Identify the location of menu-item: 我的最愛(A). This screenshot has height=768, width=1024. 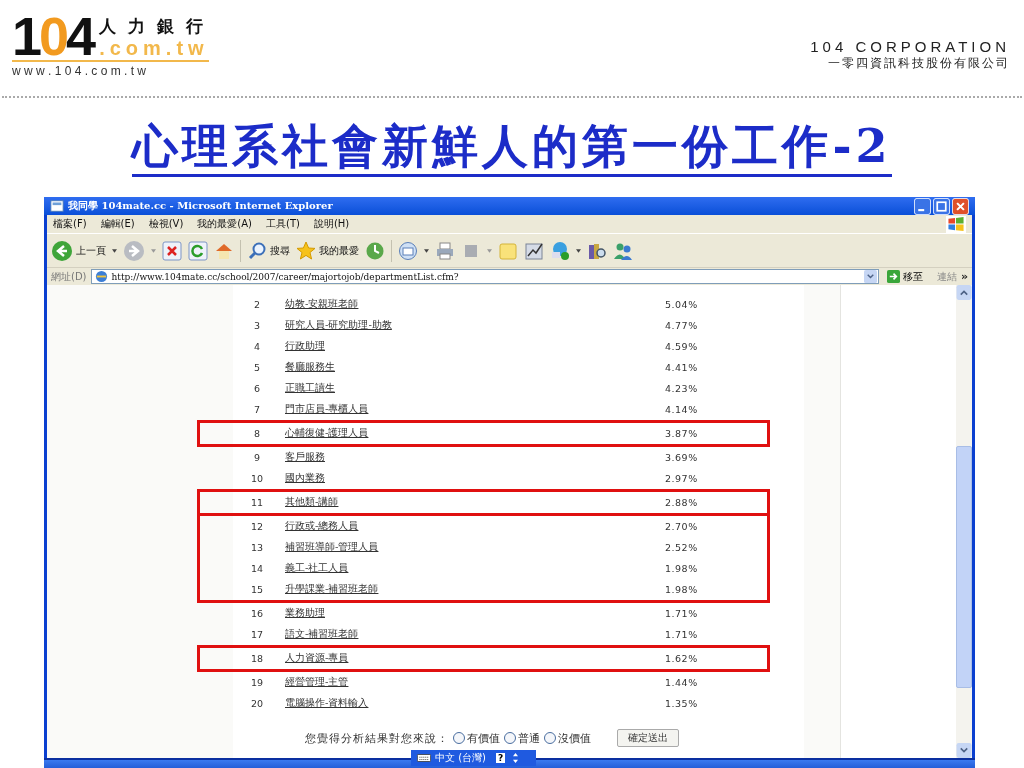
(224, 224).